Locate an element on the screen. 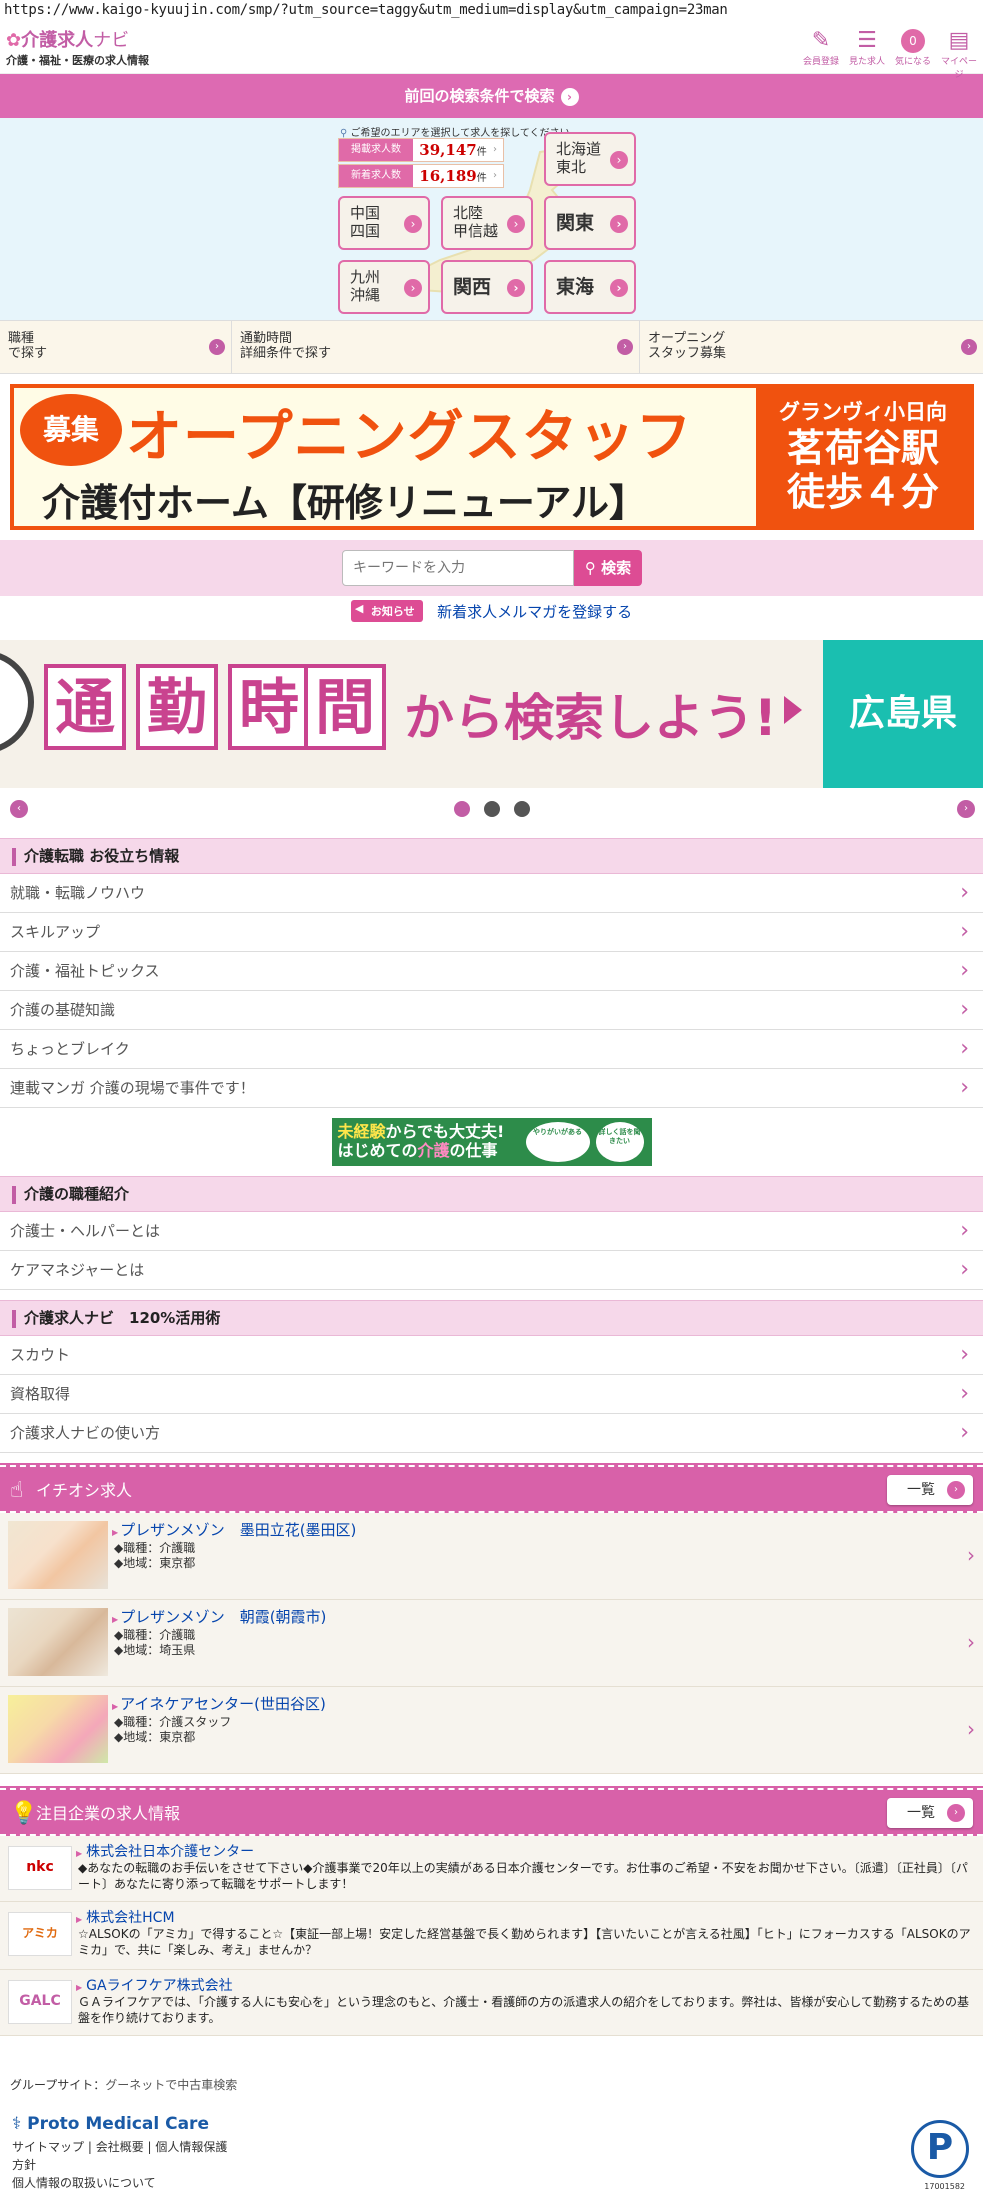 The height and width of the screenshot is (2202, 983). previous-search-label: 前回の検索条件で検索 is located at coordinates (479, 96).